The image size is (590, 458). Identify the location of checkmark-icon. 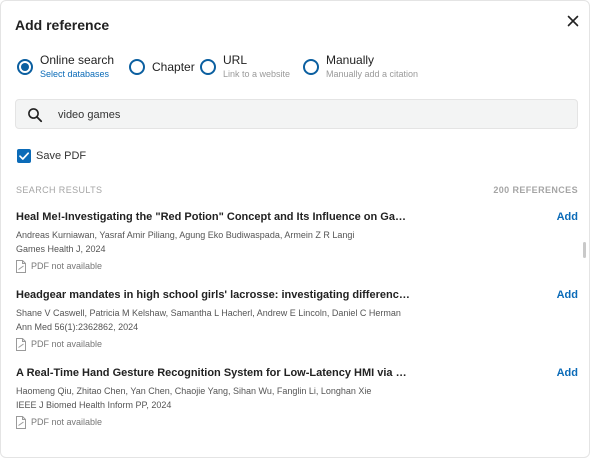
(24, 156).